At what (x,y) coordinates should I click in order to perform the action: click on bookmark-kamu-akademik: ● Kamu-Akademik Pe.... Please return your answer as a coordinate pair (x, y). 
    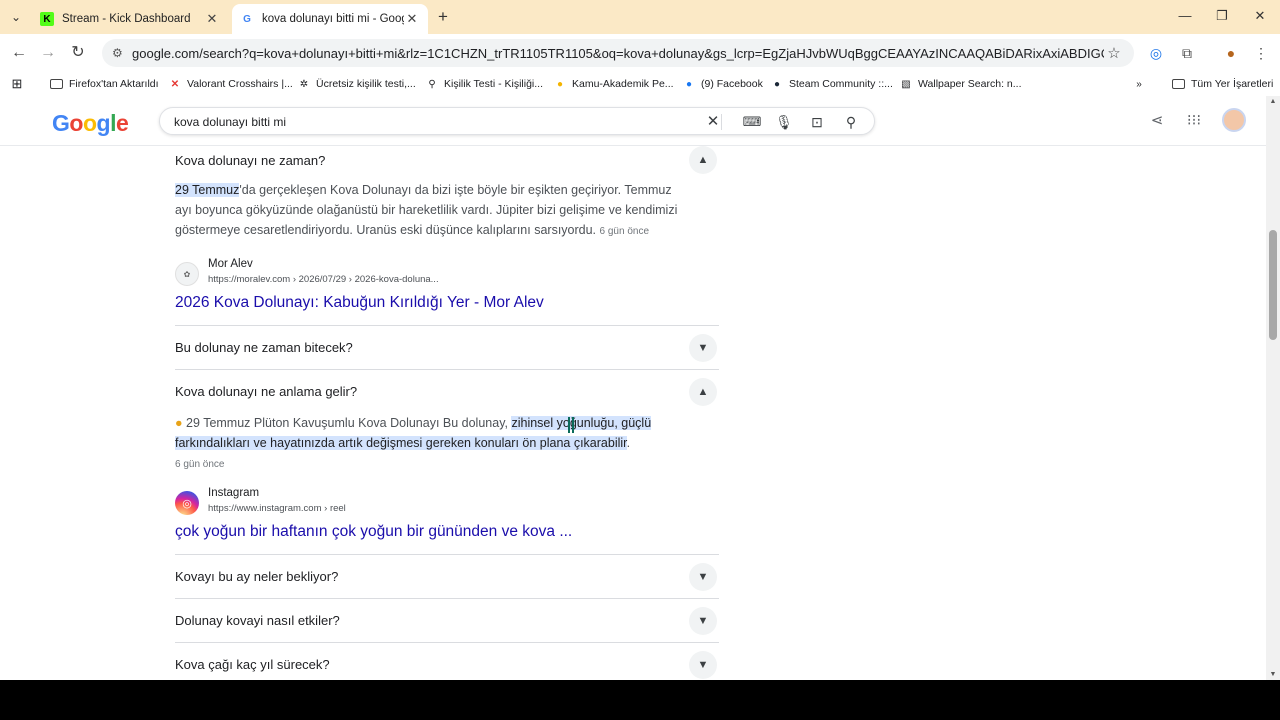
    Looking at the image, I should click on (613, 84).